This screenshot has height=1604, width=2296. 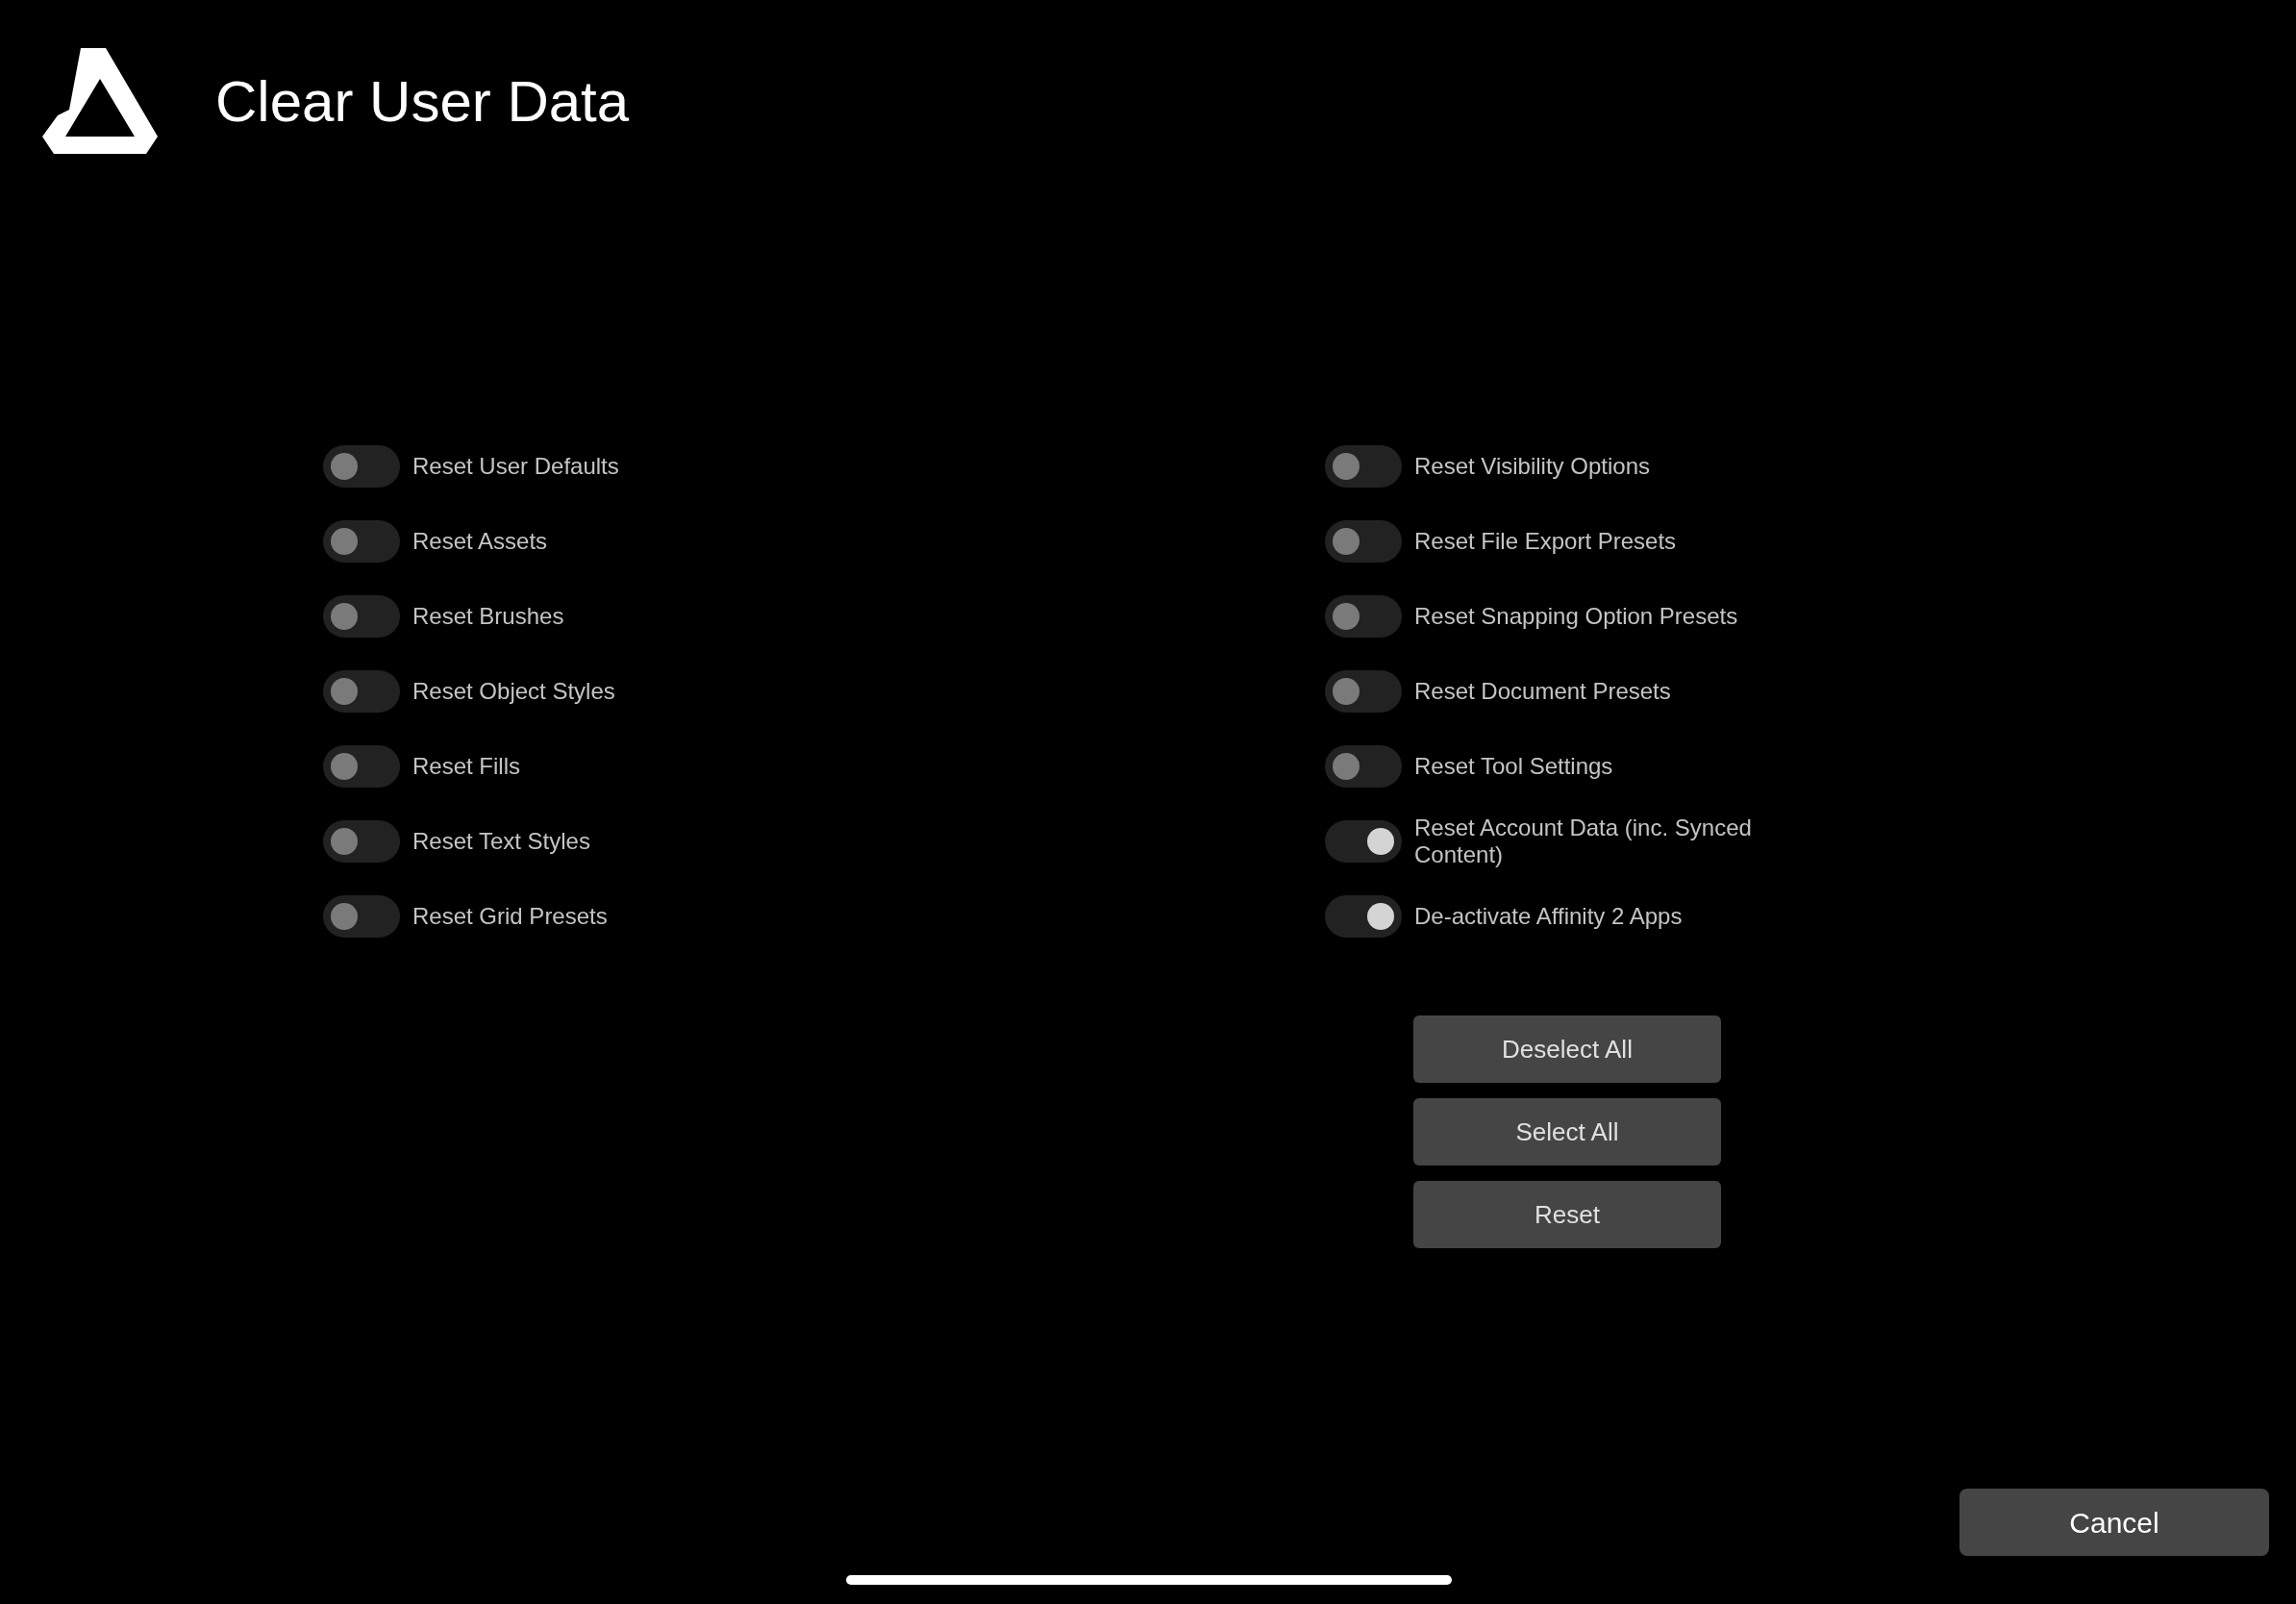 I want to click on option-label: Reset Object Styles, so click(x=513, y=691).